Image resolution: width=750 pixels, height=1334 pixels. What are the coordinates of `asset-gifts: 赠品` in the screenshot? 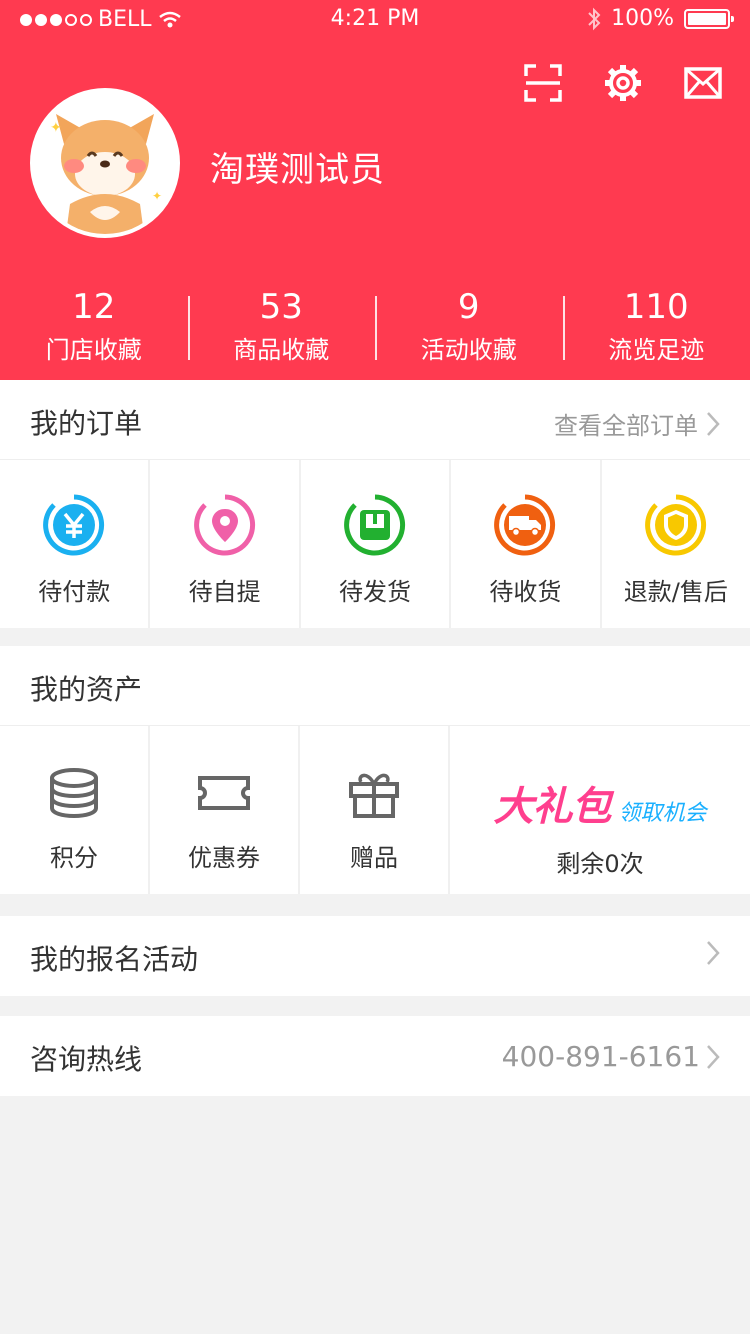 It's located at (375, 810).